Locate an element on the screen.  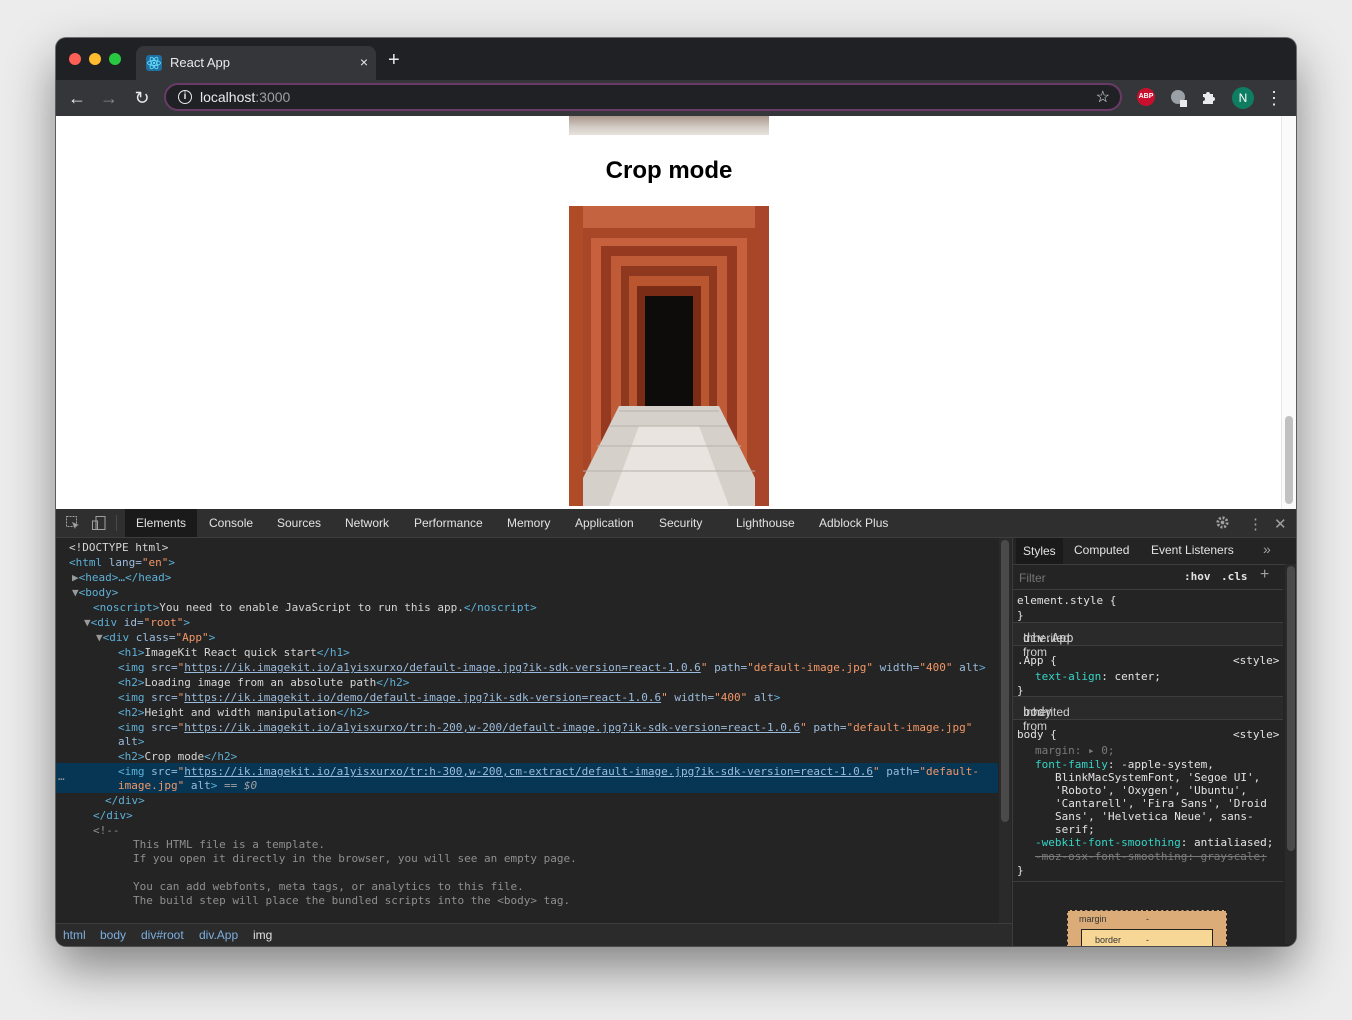
zoom-window-button is located at coordinates (115, 59).